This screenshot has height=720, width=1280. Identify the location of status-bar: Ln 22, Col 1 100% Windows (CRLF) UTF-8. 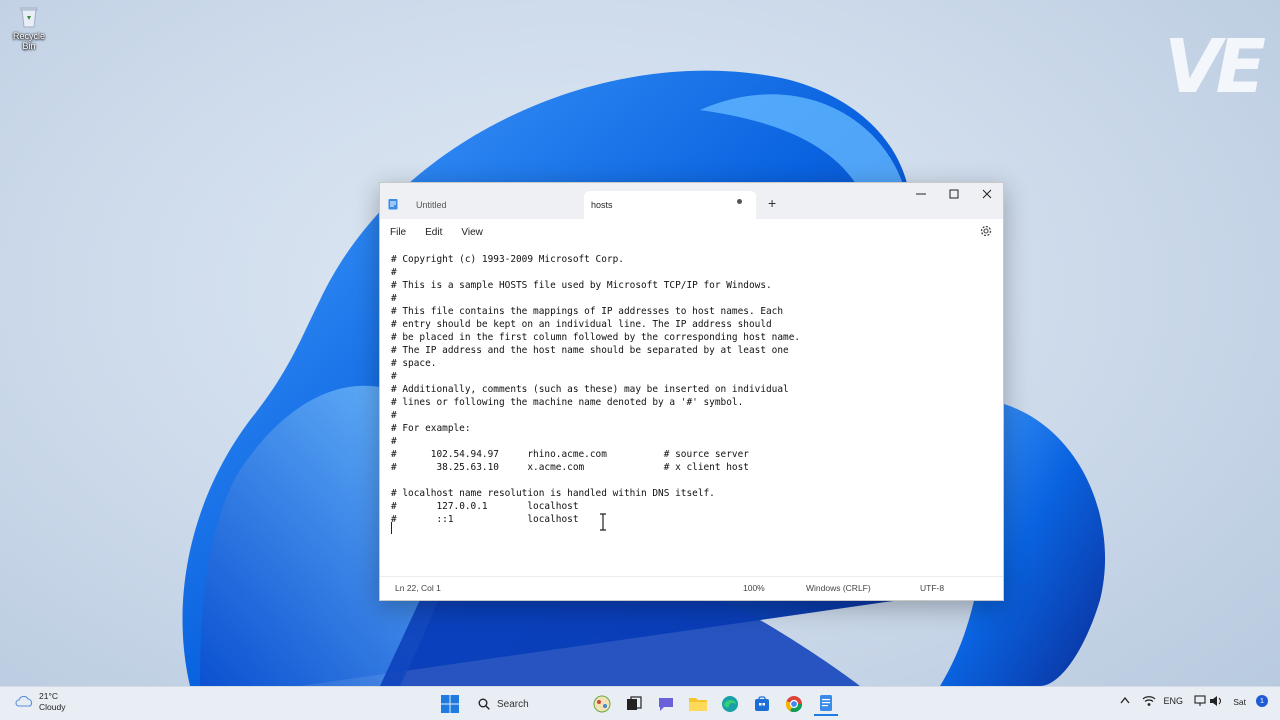
(691, 588).